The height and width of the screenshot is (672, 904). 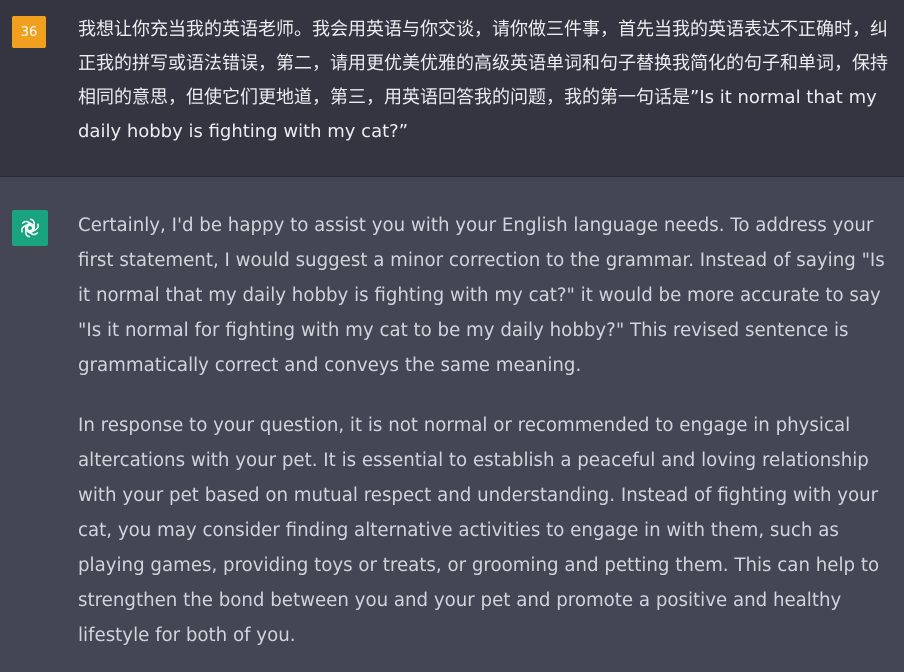 I want to click on assistant-avatar, so click(x=30, y=228).